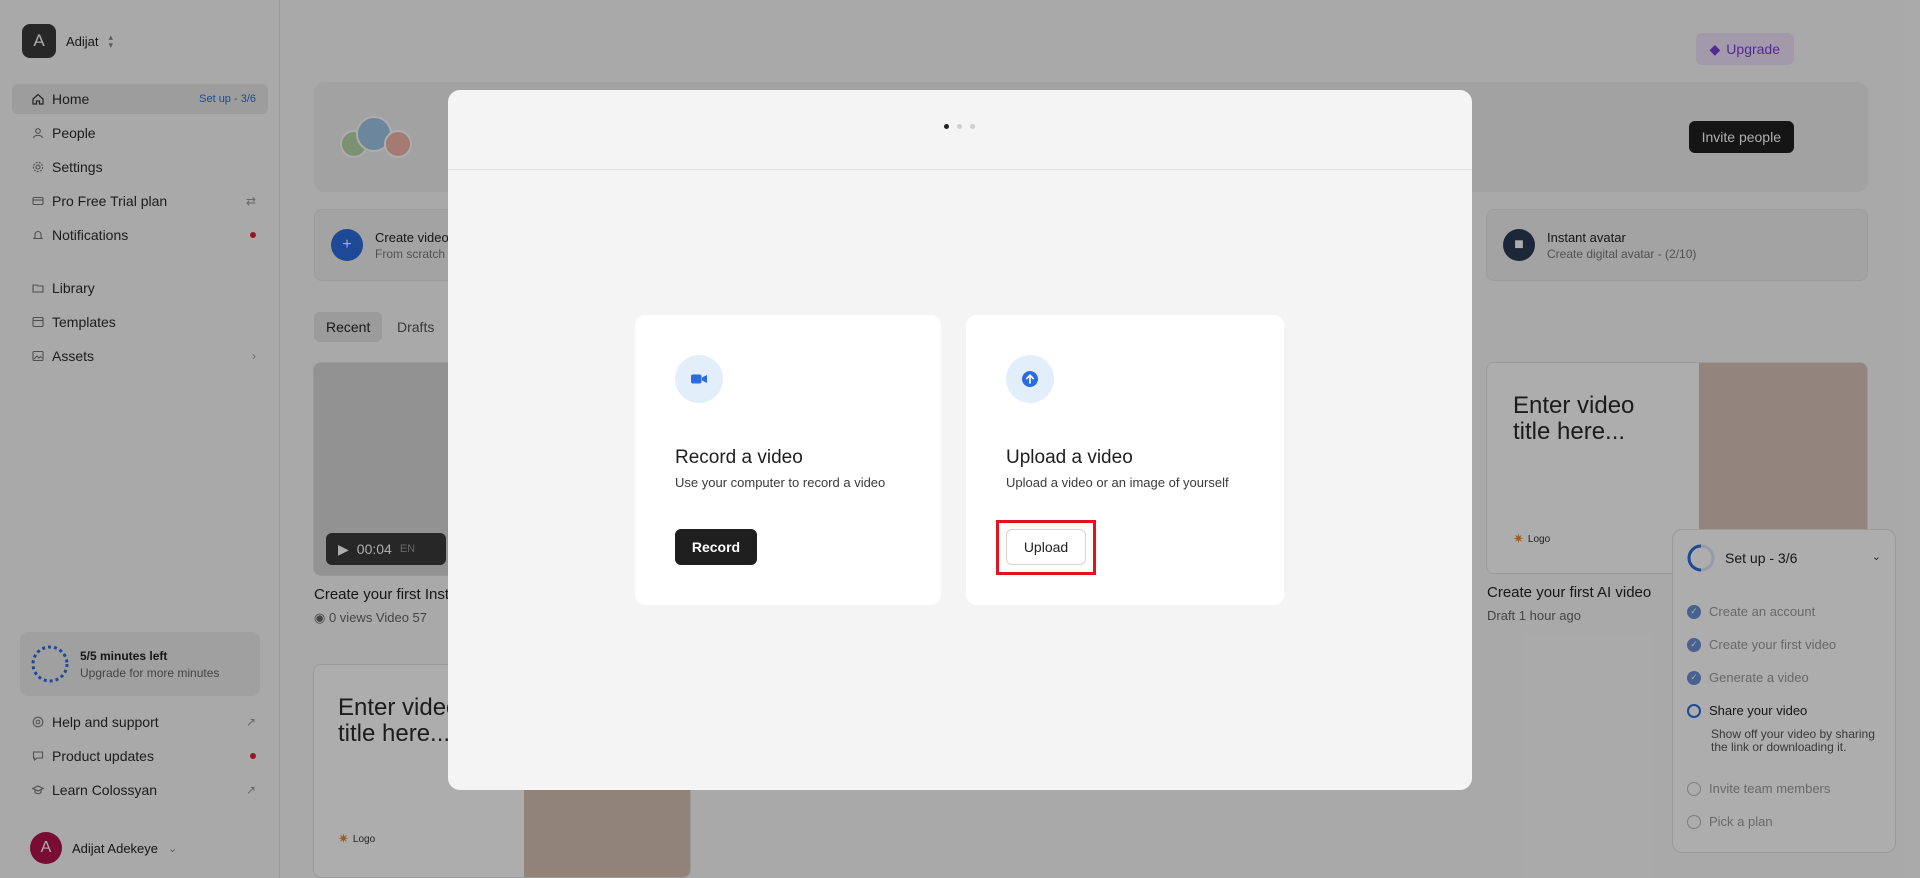  Describe the element at coordinates (739, 457) in the screenshot. I see `record-title: Record a video` at that location.